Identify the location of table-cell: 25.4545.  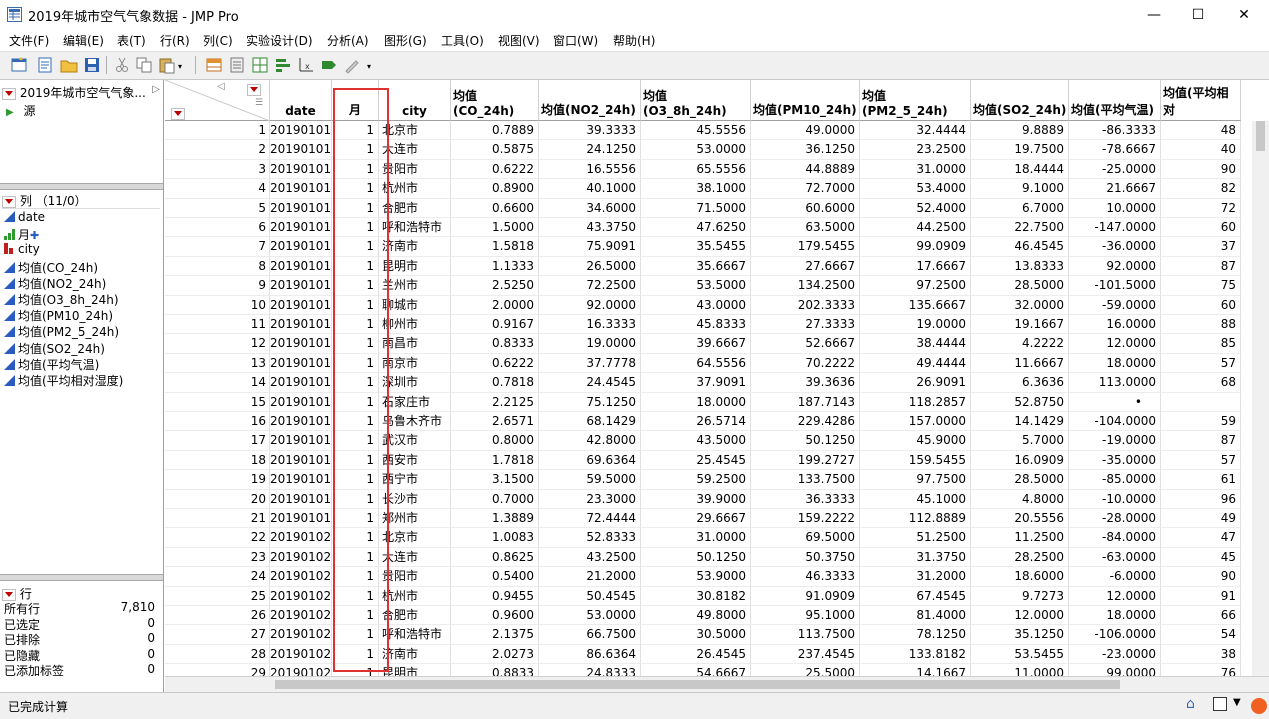
(696, 460).